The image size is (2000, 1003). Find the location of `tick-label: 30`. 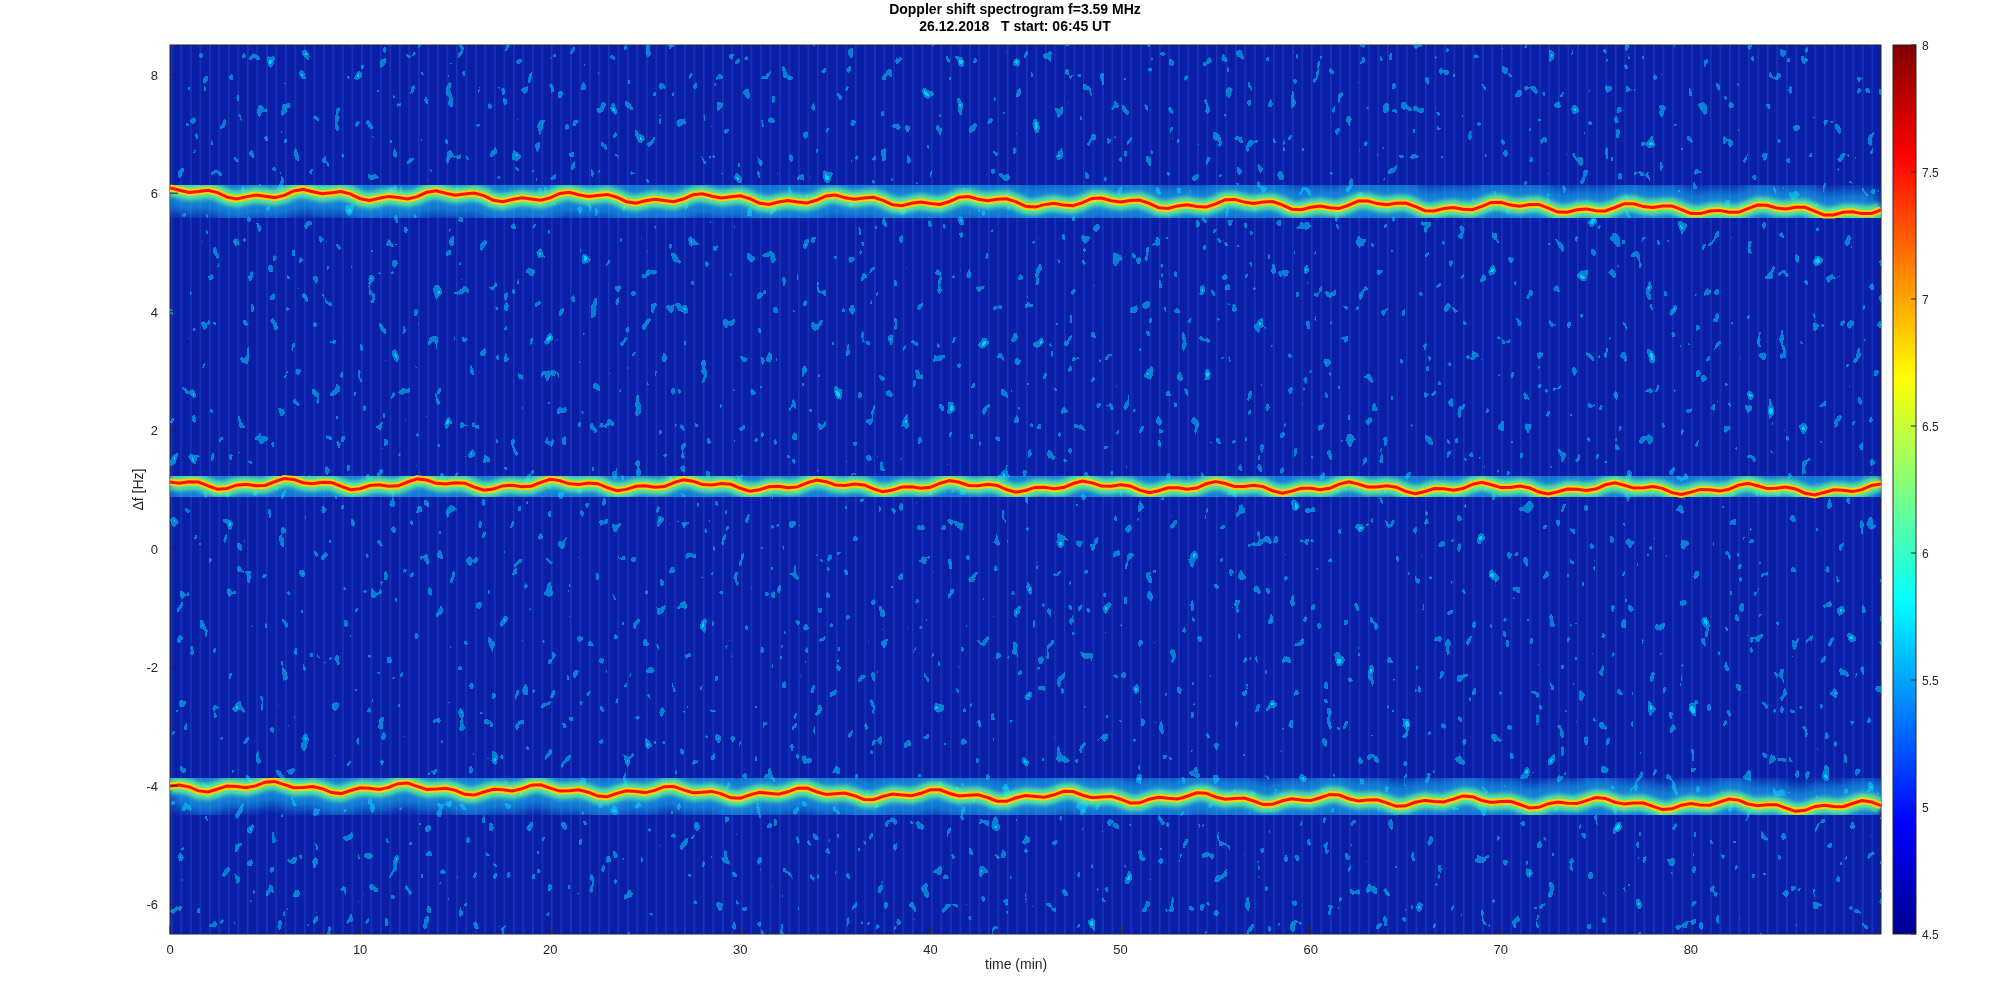

tick-label: 30 is located at coordinates (740, 949).